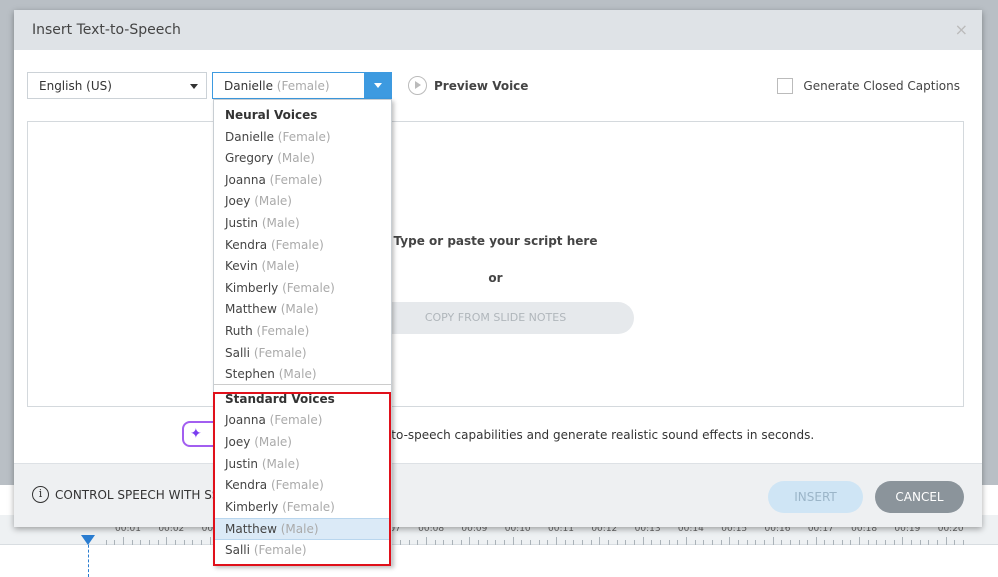  What do you see at coordinates (249, 158) in the screenshot?
I see `voice-option-name: Gregory` at bounding box center [249, 158].